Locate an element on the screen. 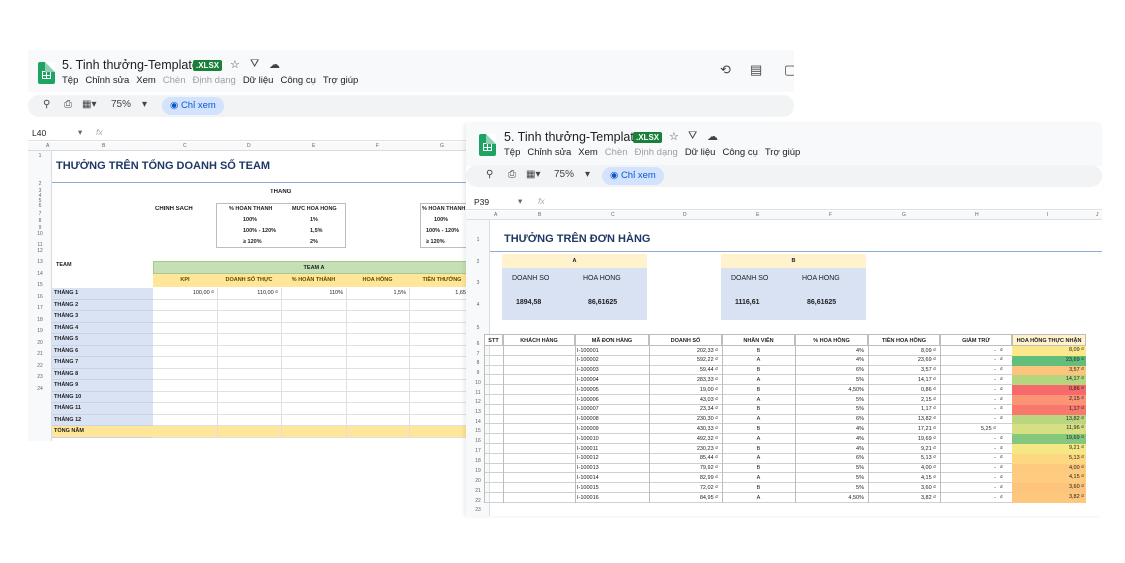 Image resolution: width=1125 pixels, height=563 pixels. comments-icon: ▤ is located at coordinates (756, 70).